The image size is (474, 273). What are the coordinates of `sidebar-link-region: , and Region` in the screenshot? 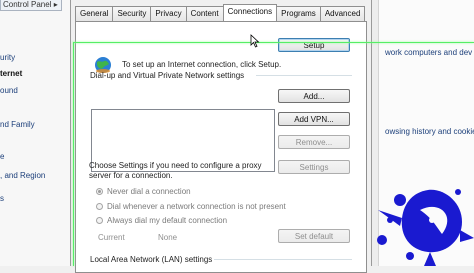 It's located at (22, 175).